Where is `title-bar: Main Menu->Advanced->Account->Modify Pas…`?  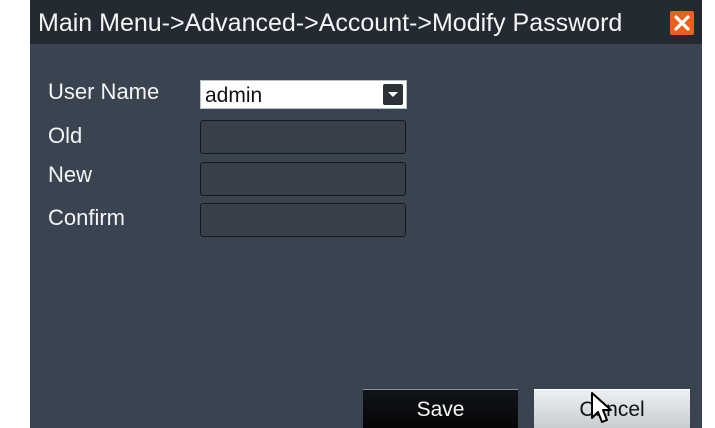 title-bar: Main Menu->Advanced->Account->Modify Pas… is located at coordinates (366, 22).